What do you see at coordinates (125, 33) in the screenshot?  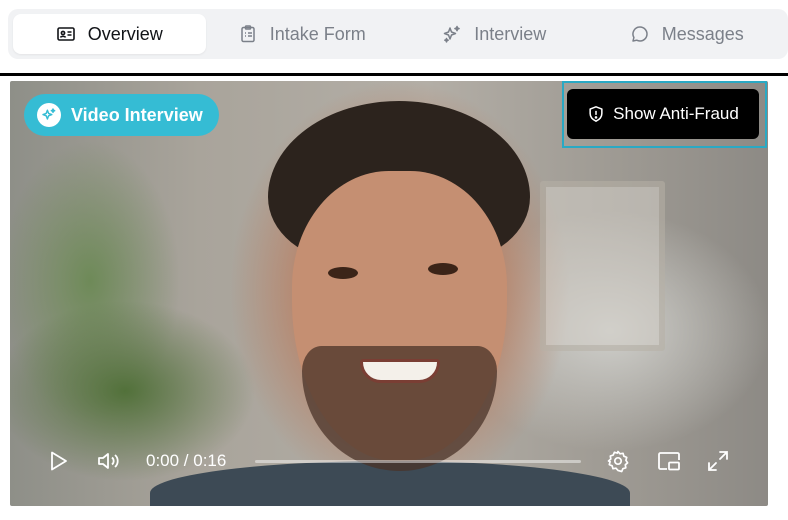 I see `tab-label: Overview` at bounding box center [125, 33].